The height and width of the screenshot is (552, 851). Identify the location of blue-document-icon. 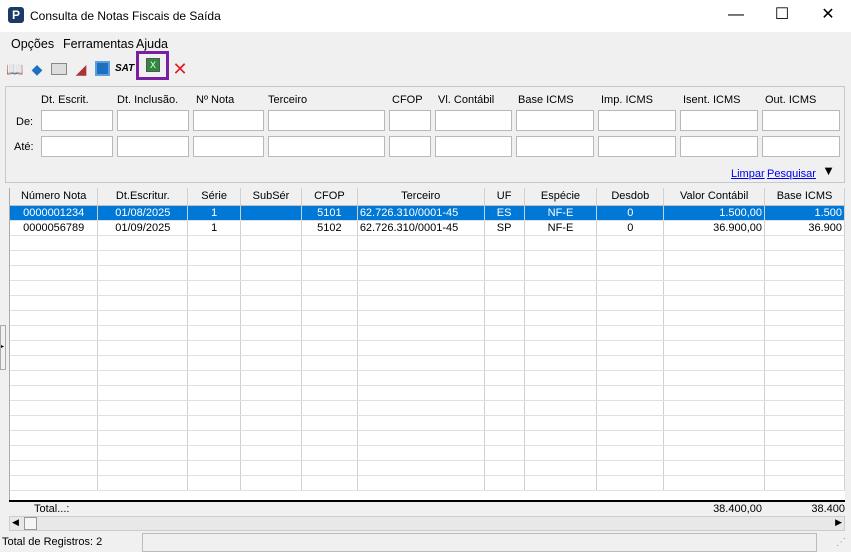
(102, 68).